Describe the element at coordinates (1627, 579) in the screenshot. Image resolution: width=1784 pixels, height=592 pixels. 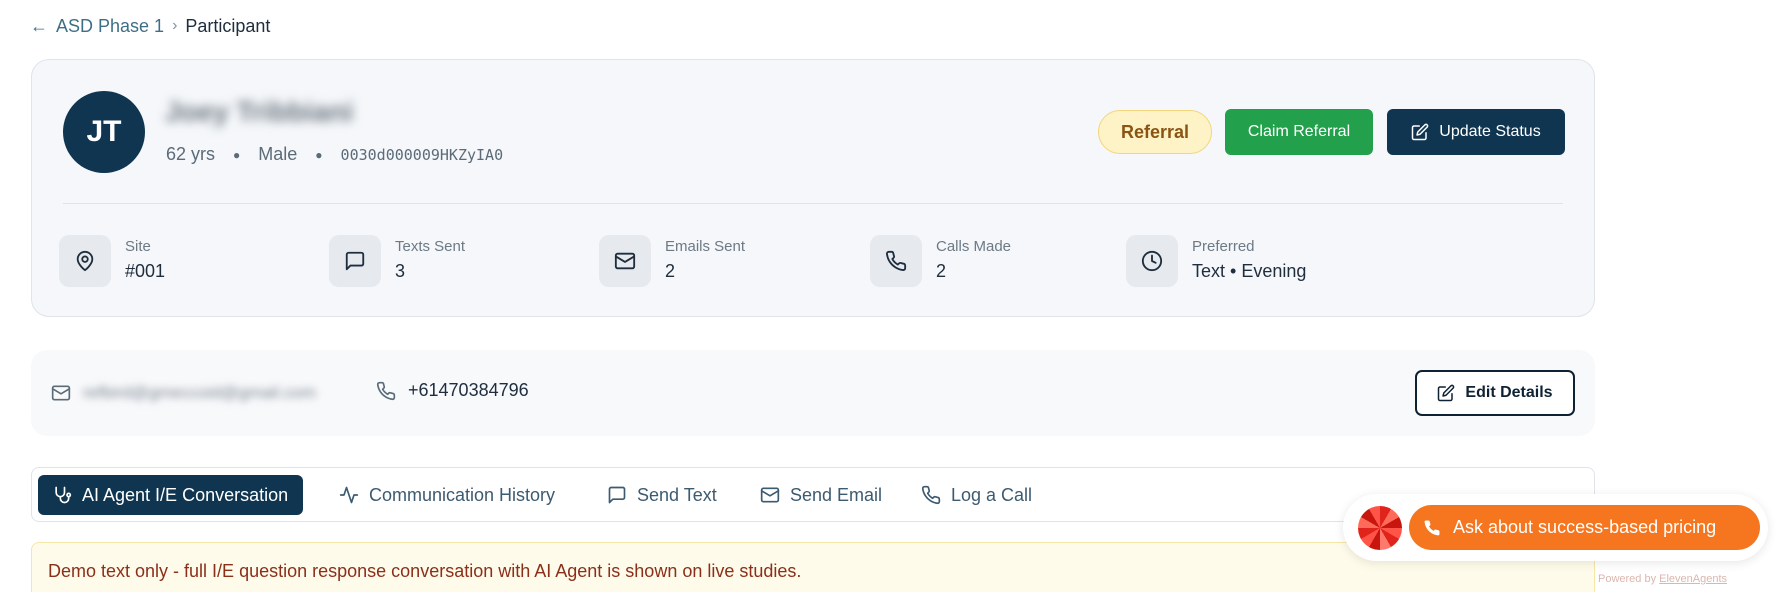
I see `powered-by-prefix: Powered by` at that location.